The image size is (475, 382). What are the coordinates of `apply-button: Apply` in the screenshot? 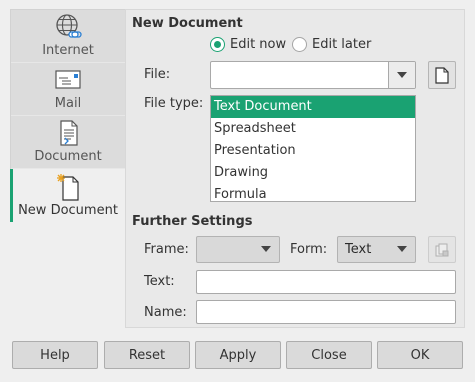 It's located at (238, 355).